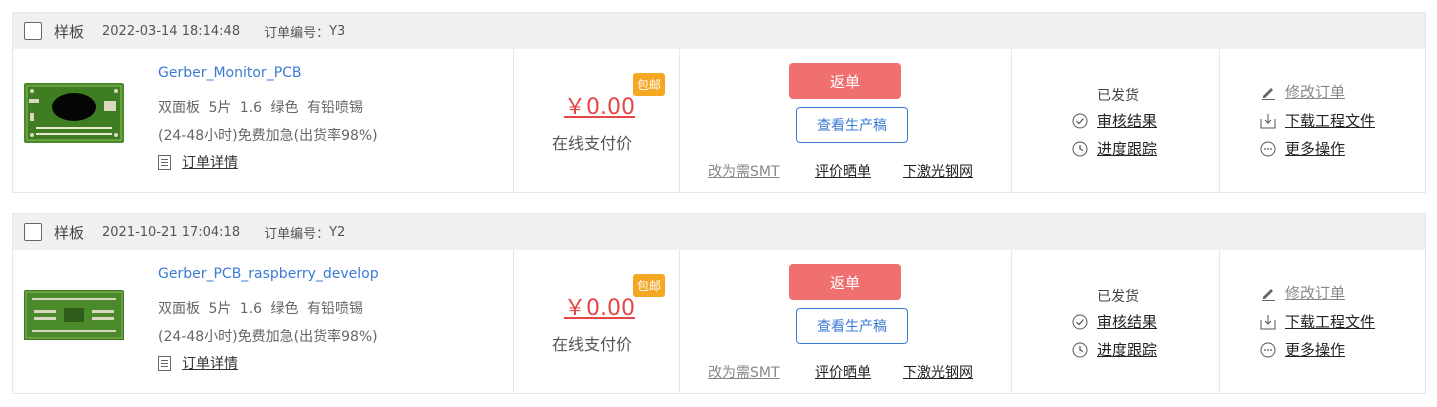 Image resolution: width=1437 pixels, height=407 pixels. Describe the element at coordinates (171, 232) in the screenshot. I see `order-datetime: 2021-10-21 17:04:18` at that location.